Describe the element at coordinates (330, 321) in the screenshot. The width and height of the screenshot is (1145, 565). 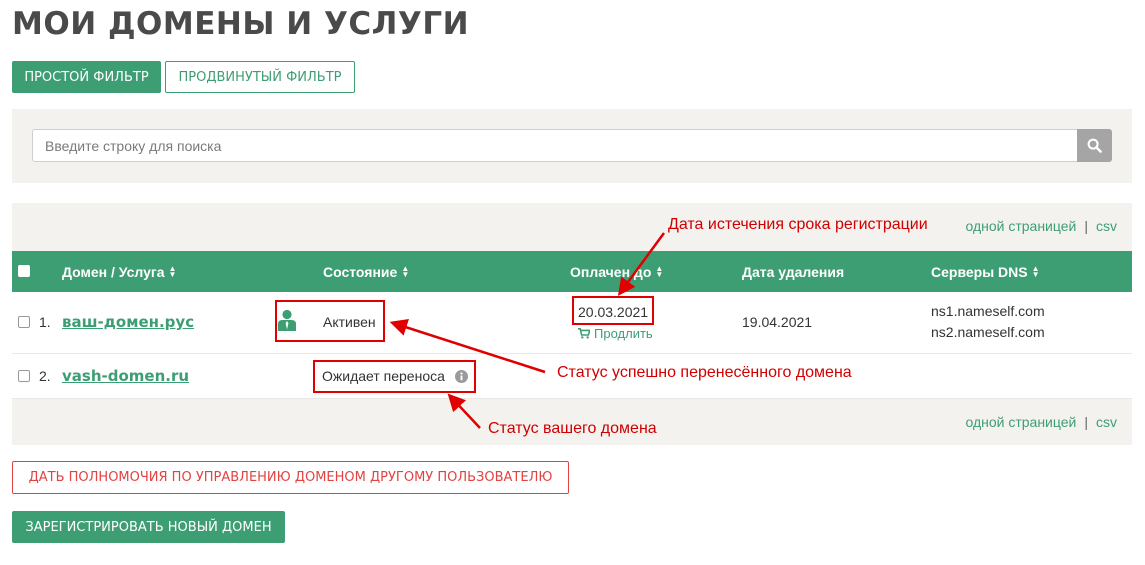
I see `active-status-highlight` at that location.